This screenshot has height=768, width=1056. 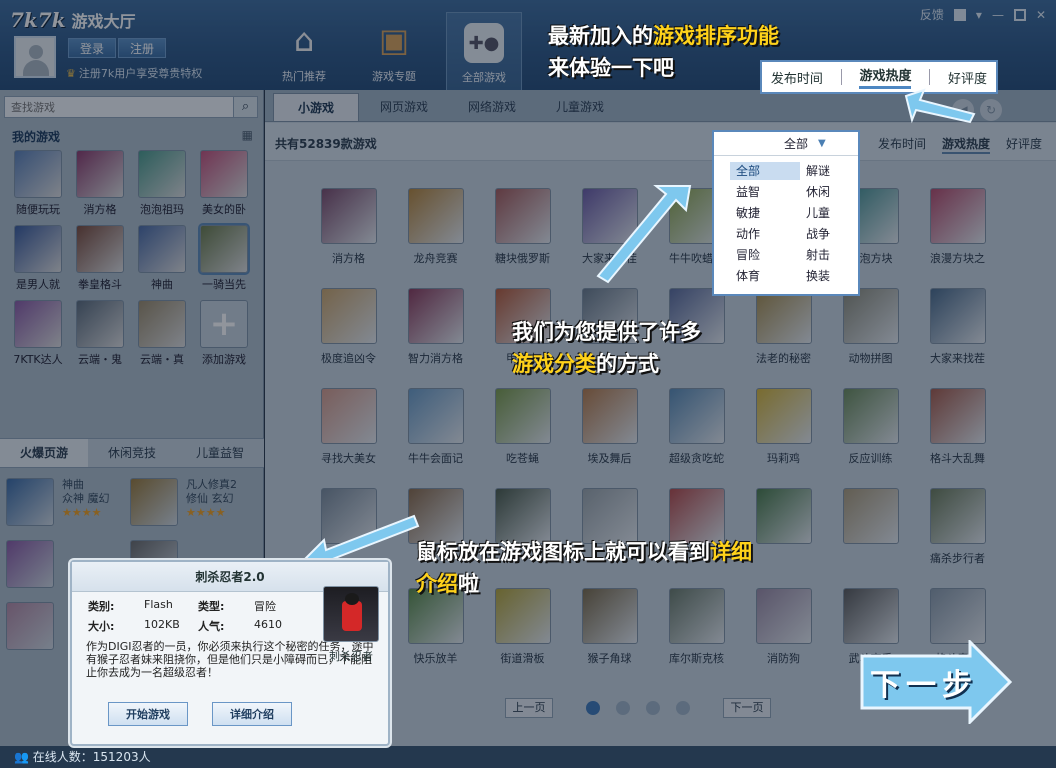 What do you see at coordinates (142, 48) in the screenshot?
I see `register-button: 注册` at bounding box center [142, 48].